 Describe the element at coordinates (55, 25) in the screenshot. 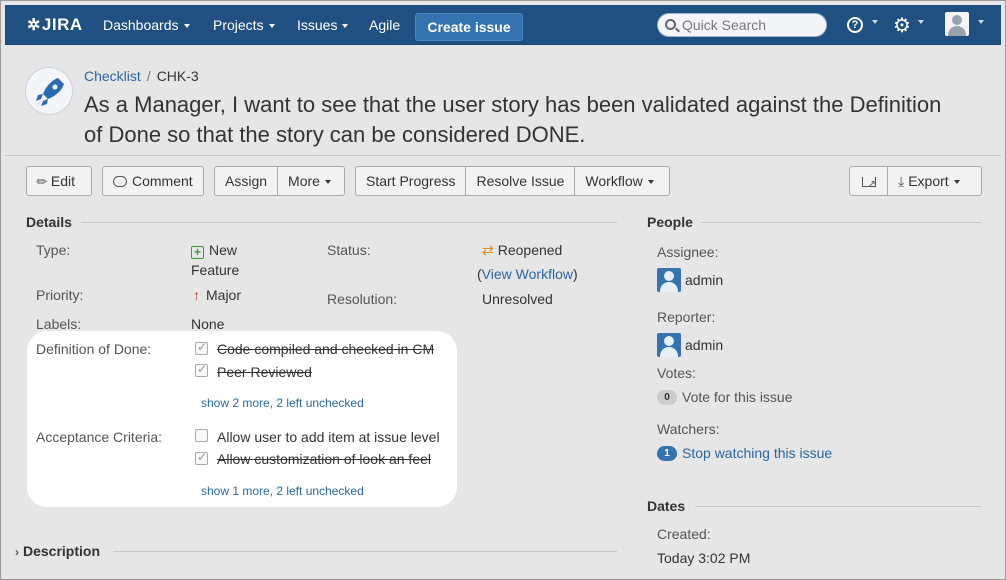

I see `jira-logo: ✲JIRA` at that location.